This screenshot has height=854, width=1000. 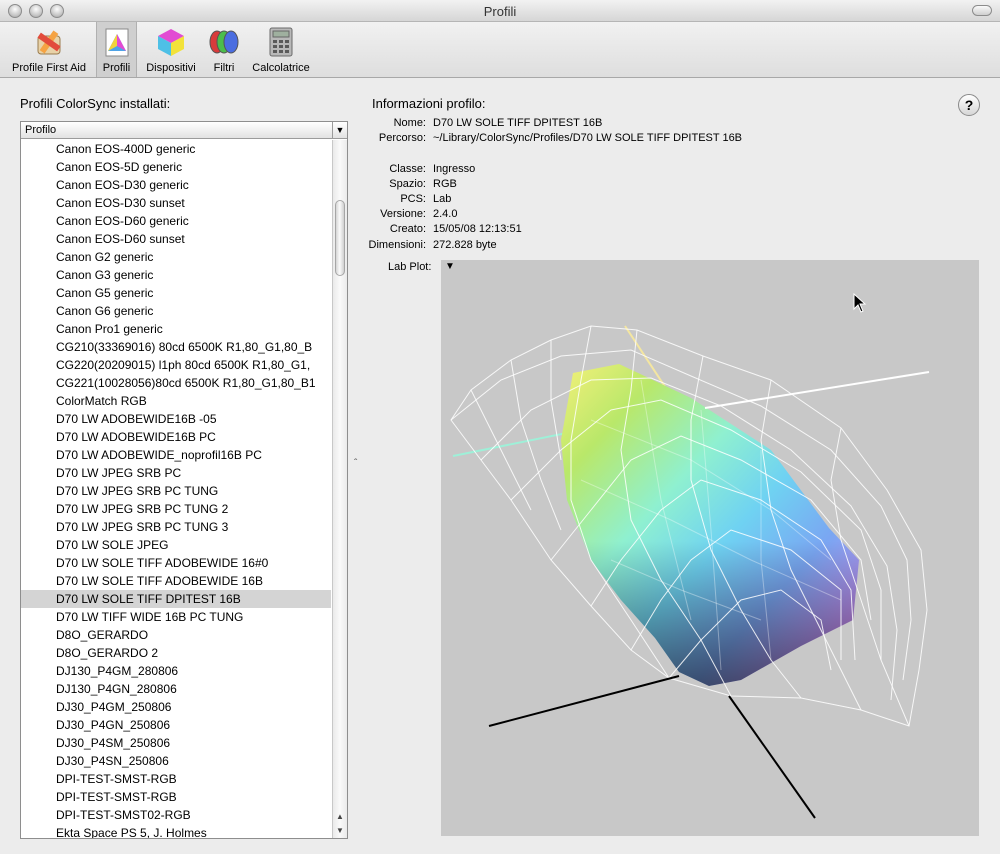 What do you see at coordinates (969, 105) in the screenshot?
I see `help-button: ?` at bounding box center [969, 105].